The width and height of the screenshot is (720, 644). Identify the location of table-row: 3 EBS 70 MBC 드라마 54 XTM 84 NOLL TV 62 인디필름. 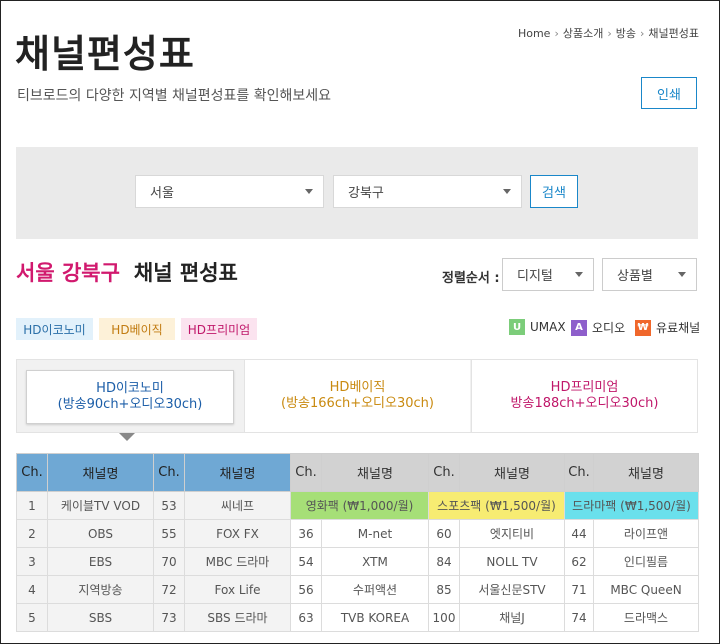
(357, 561).